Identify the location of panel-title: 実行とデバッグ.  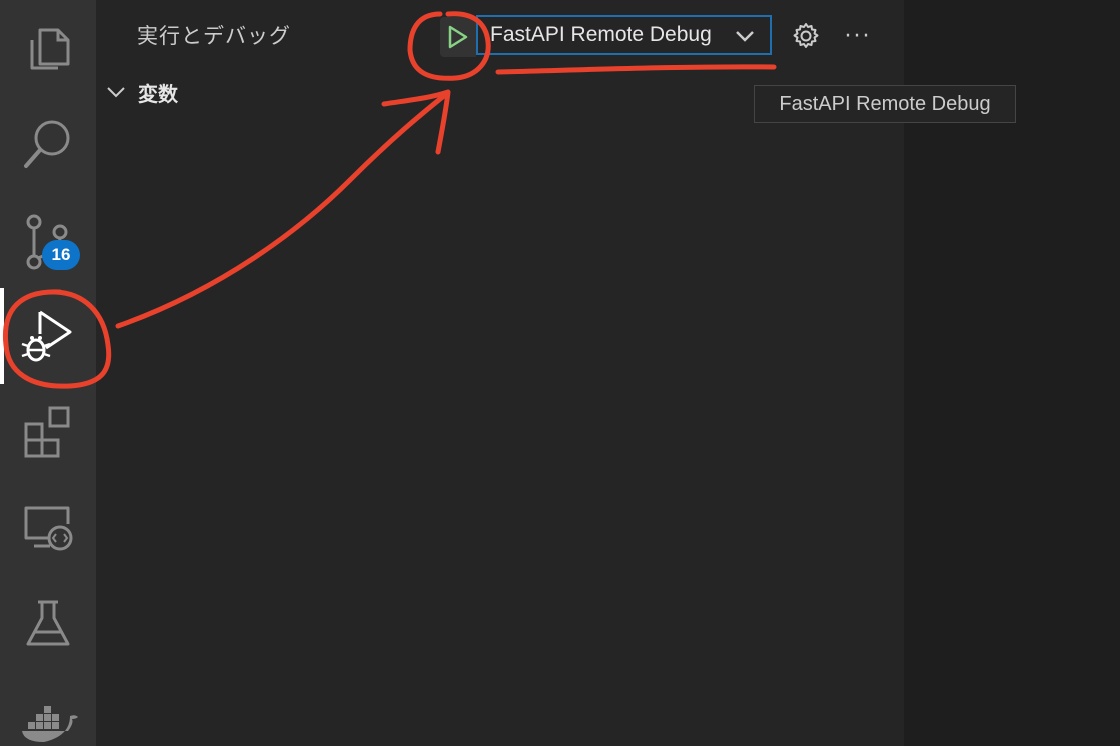
(214, 36).